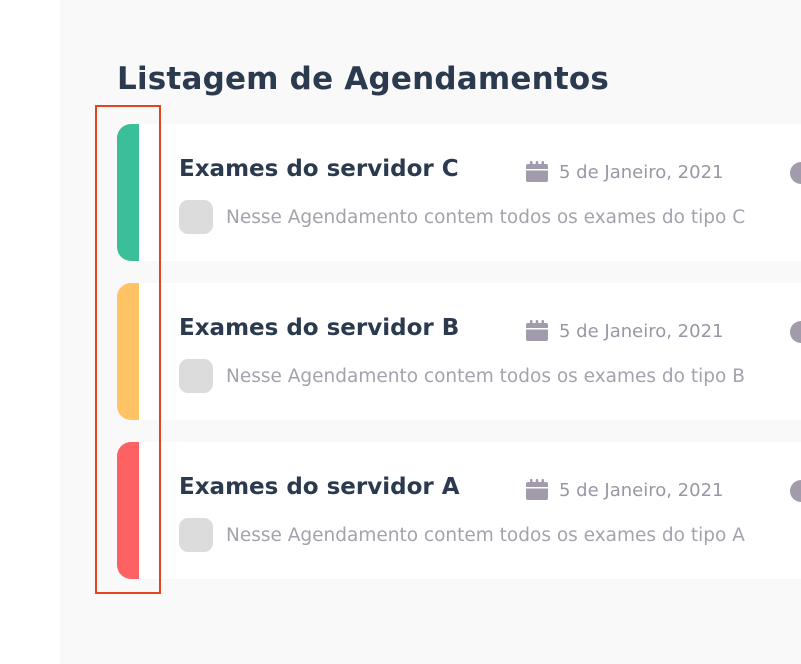 This screenshot has width=801, height=664. What do you see at coordinates (319, 169) in the screenshot?
I see `appointment-title: Exames do servidor C` at bounding box center [319, 169].